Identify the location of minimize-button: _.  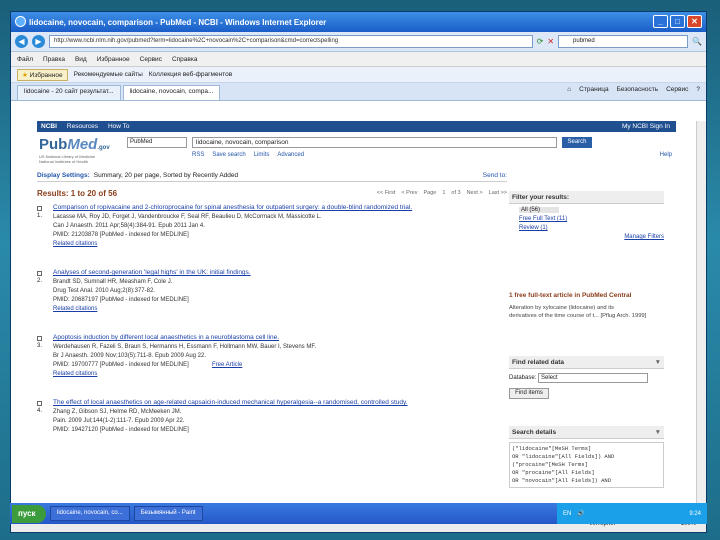
(660, 21).